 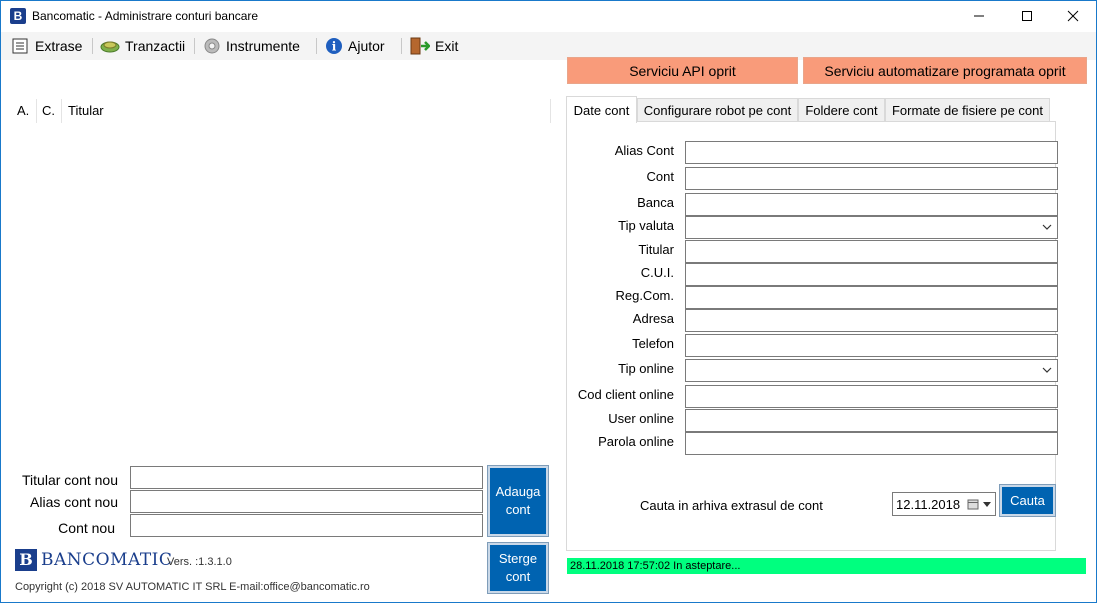 I want to click on field-label-parola-online: Parola online, so click(x=636, y=441).